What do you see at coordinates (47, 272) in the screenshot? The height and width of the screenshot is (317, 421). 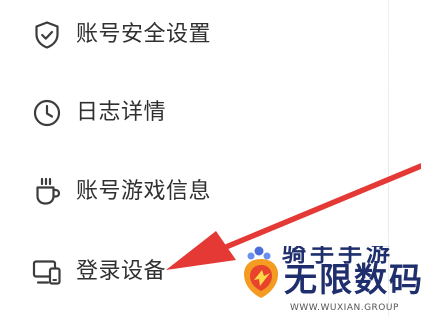 I see `login-devices-icon` at bounding box center [47, 272].